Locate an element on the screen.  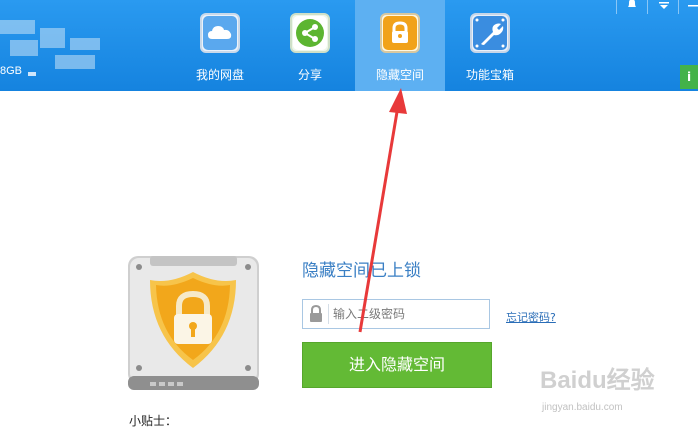
baidu-watermark: Baidu经验 jingyan.baidu.com is located at coordinates (619, 392).